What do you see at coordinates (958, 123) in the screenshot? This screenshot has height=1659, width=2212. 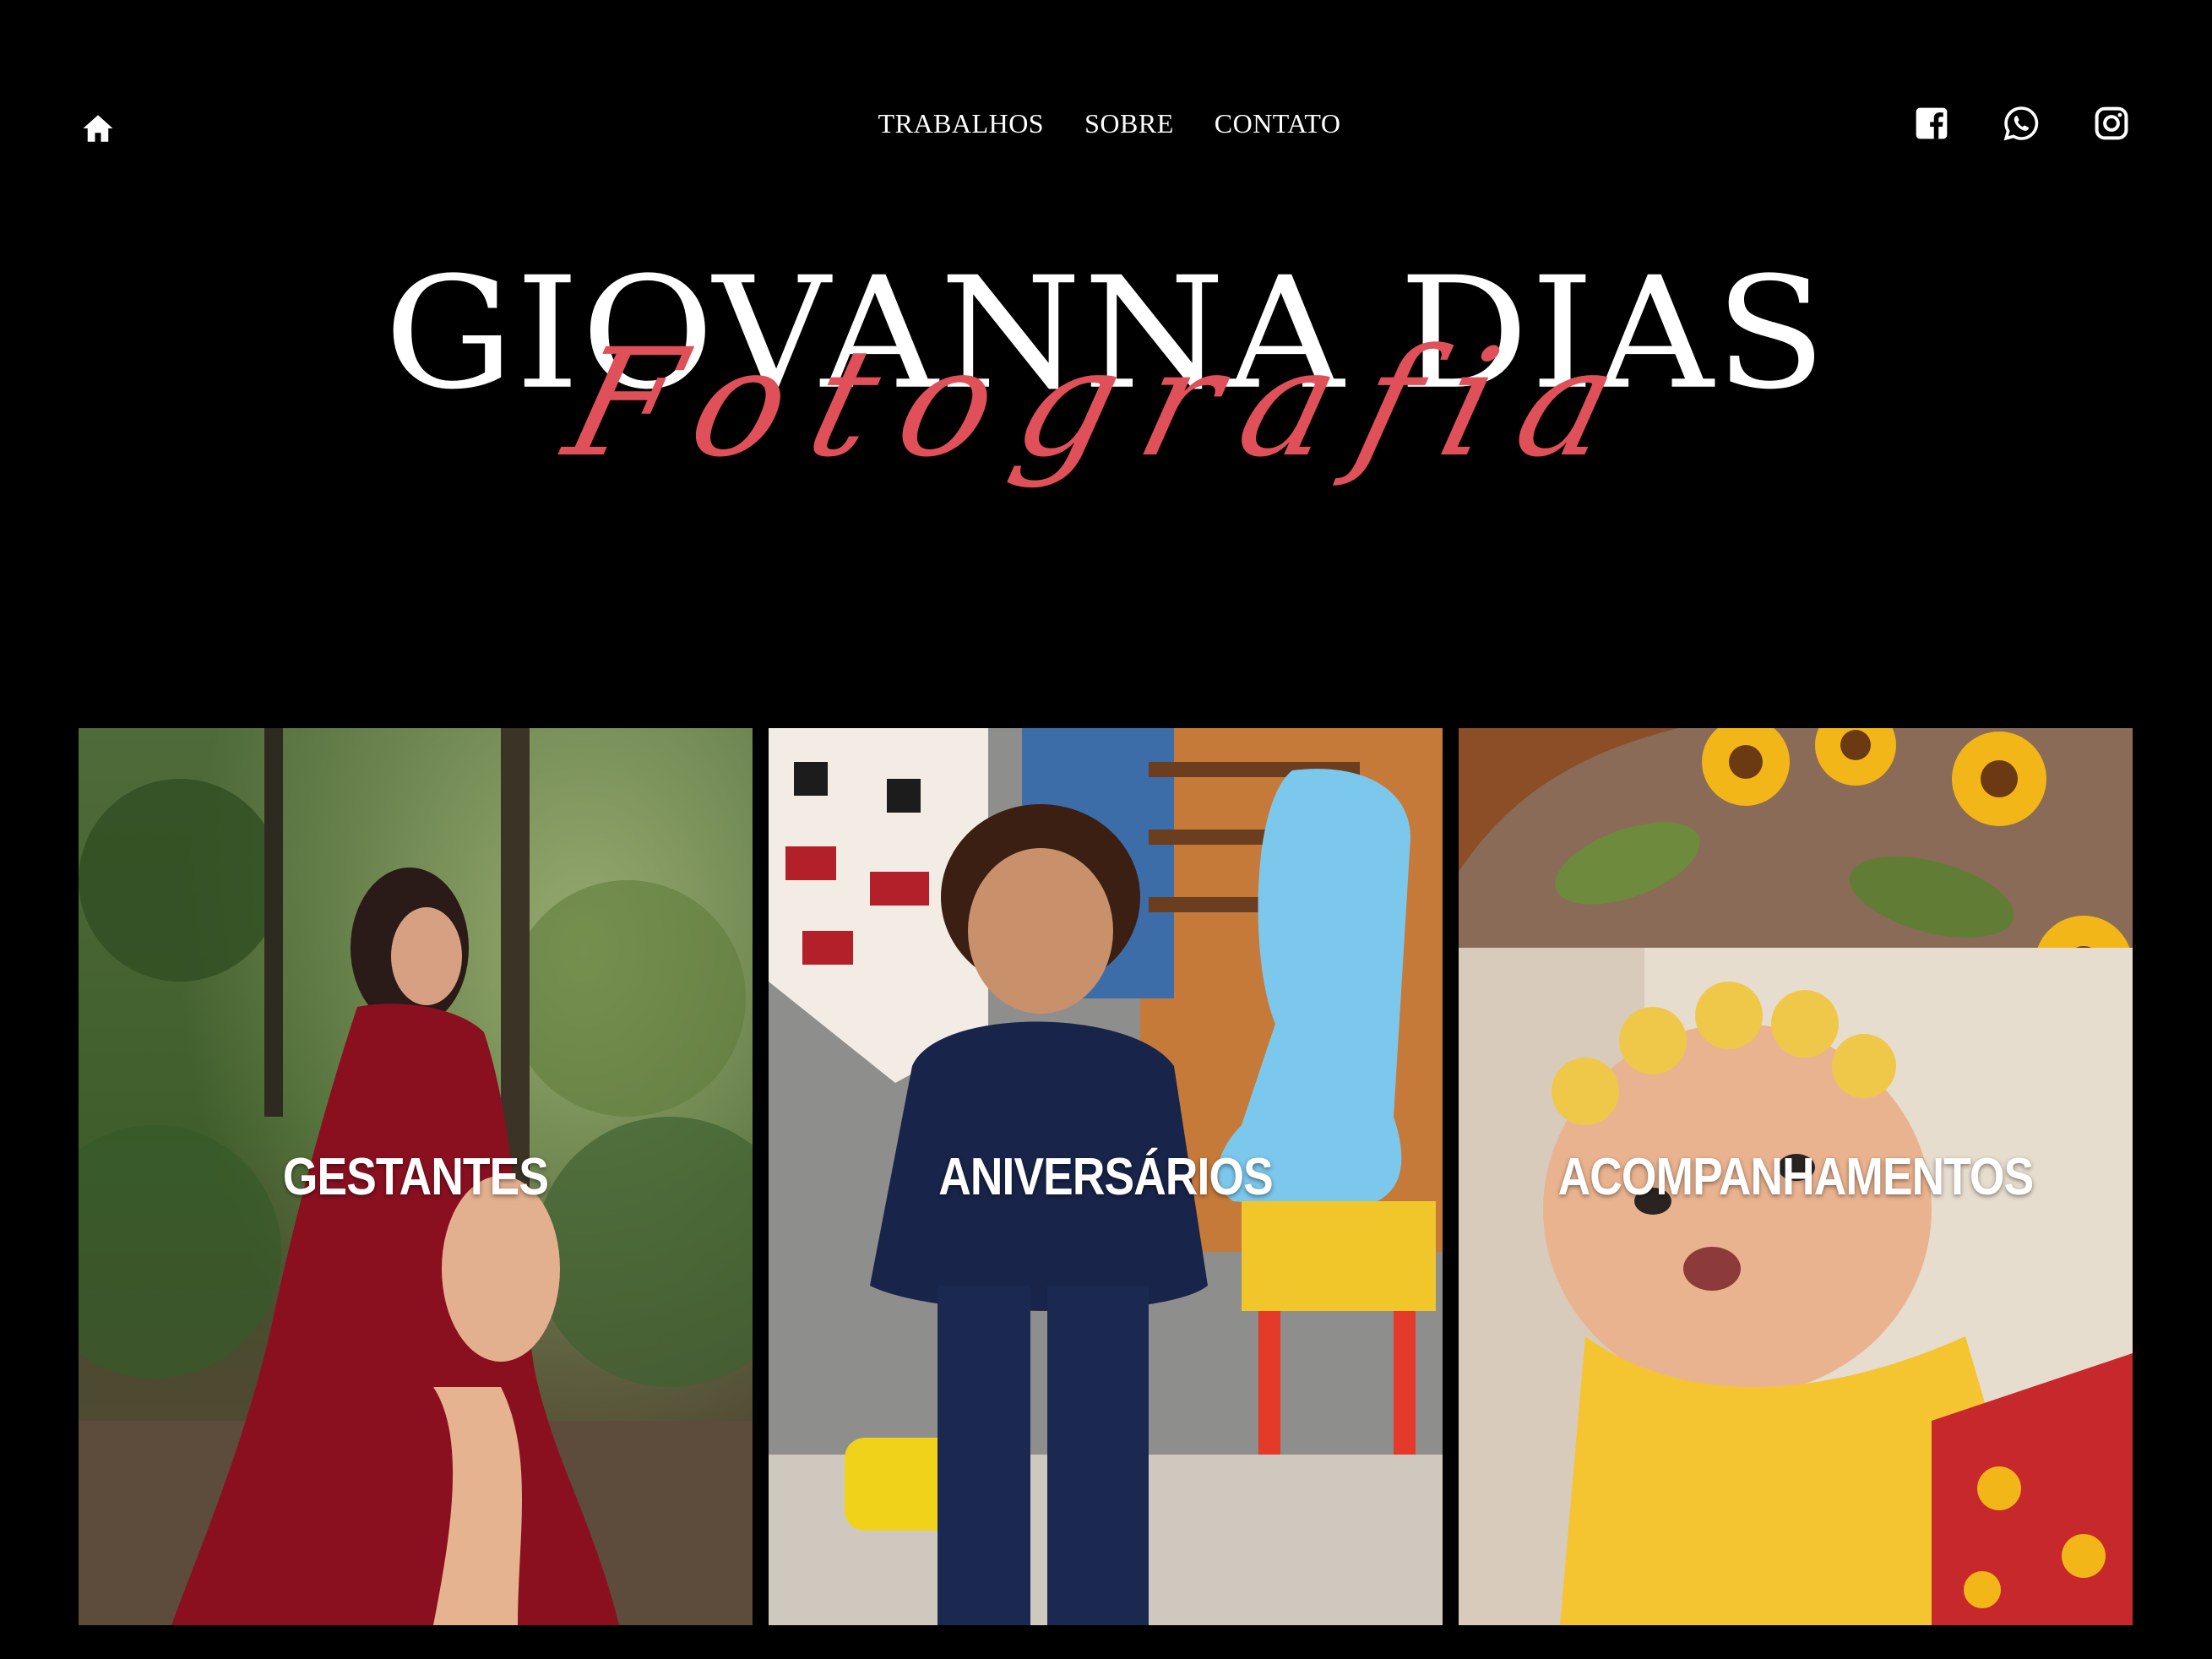 I see `nav-link-trabalhos: TRABALHOS` at bounding box center [958, 123].